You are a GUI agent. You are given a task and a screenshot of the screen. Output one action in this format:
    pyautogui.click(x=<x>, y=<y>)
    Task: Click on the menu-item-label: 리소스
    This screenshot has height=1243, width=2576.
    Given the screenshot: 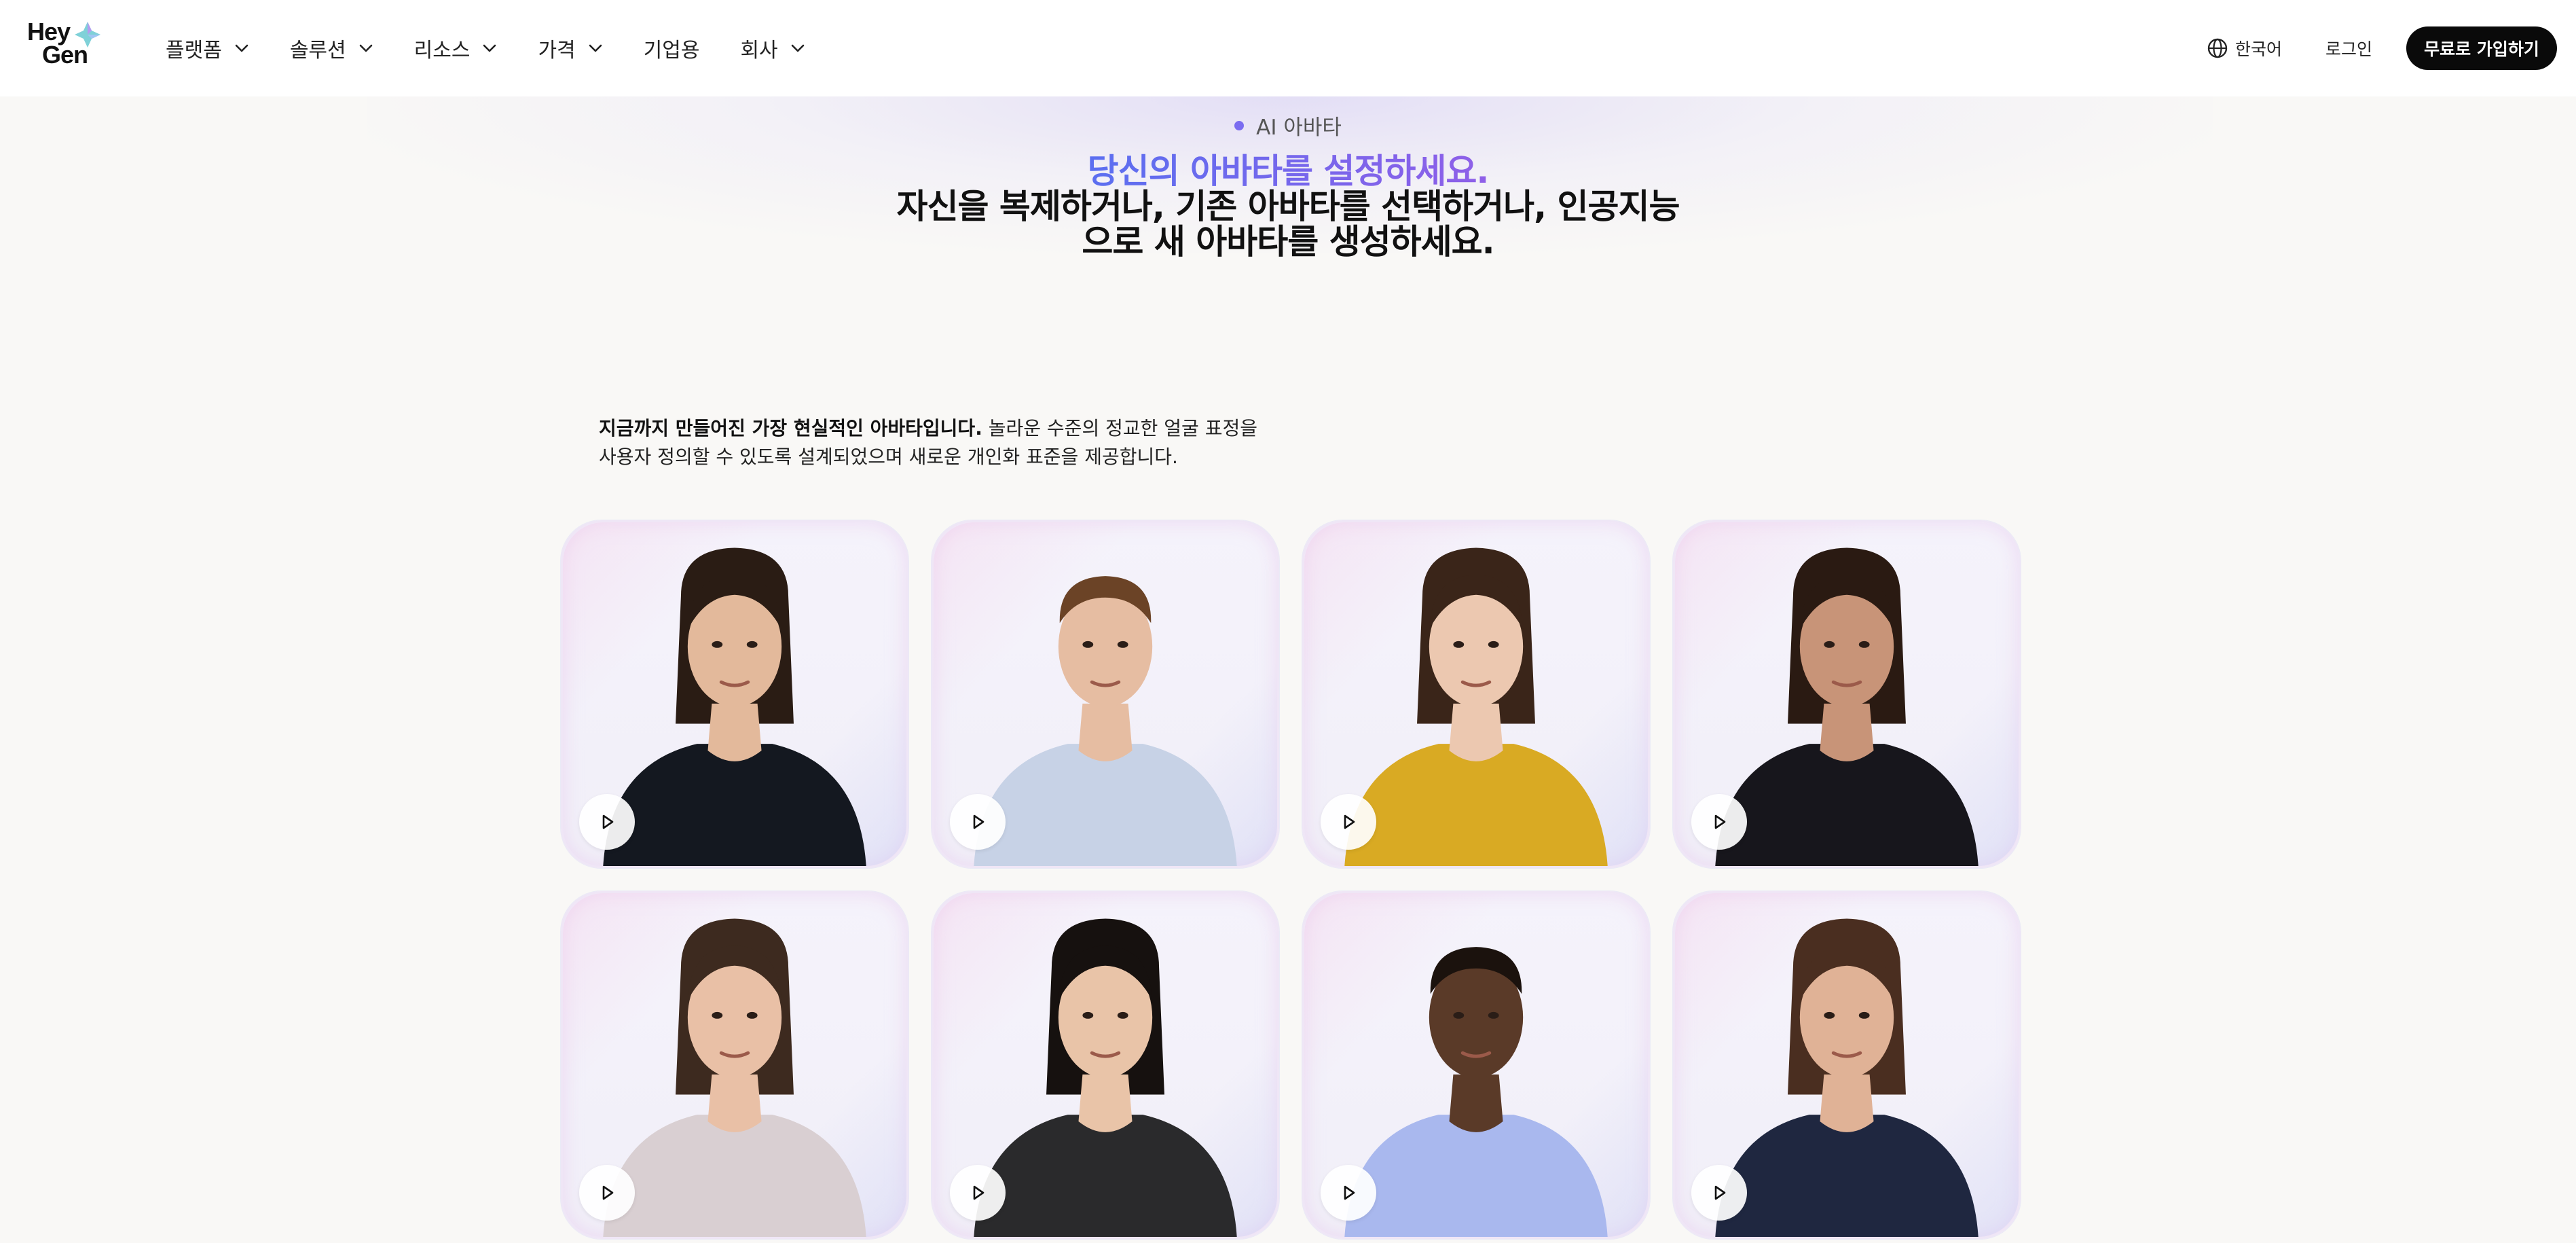 What is the action you would take?
    pyautogui.click(x=442, y=50)
    